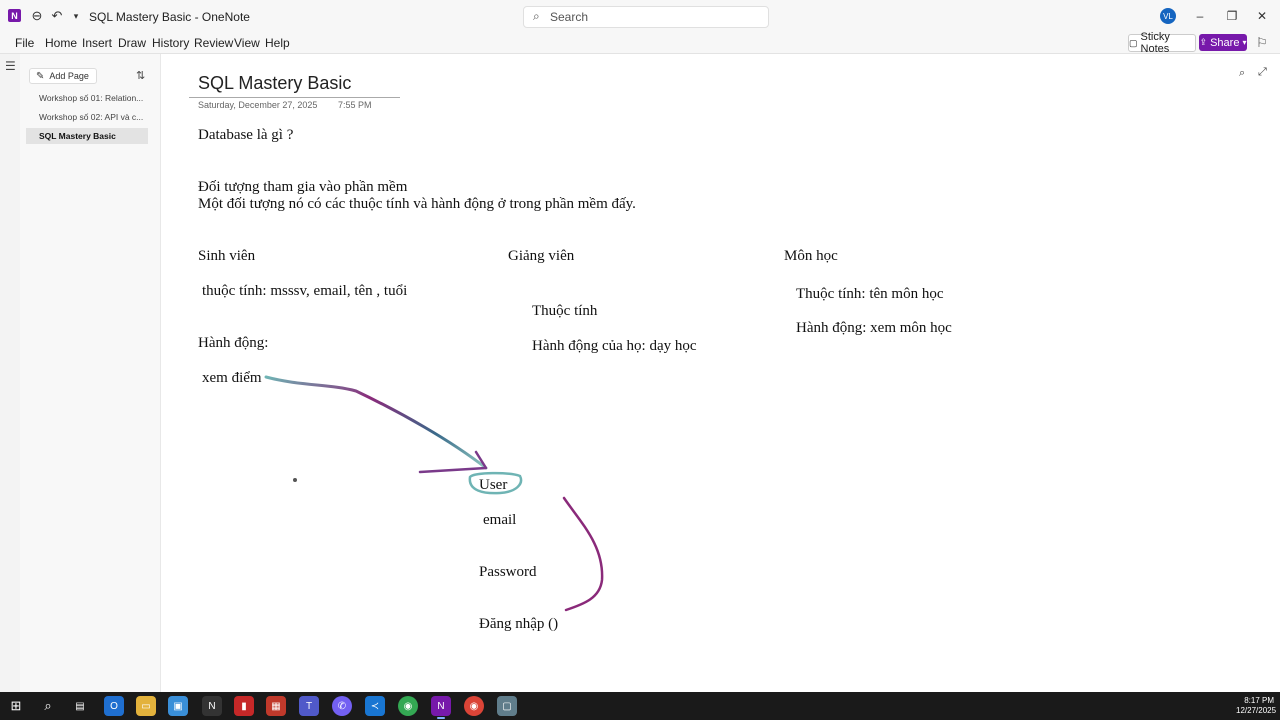 The image size is (1280, 720). Describe the element at coordinates (295, 480) in the screenshot. I see `ink-dot` at that location.